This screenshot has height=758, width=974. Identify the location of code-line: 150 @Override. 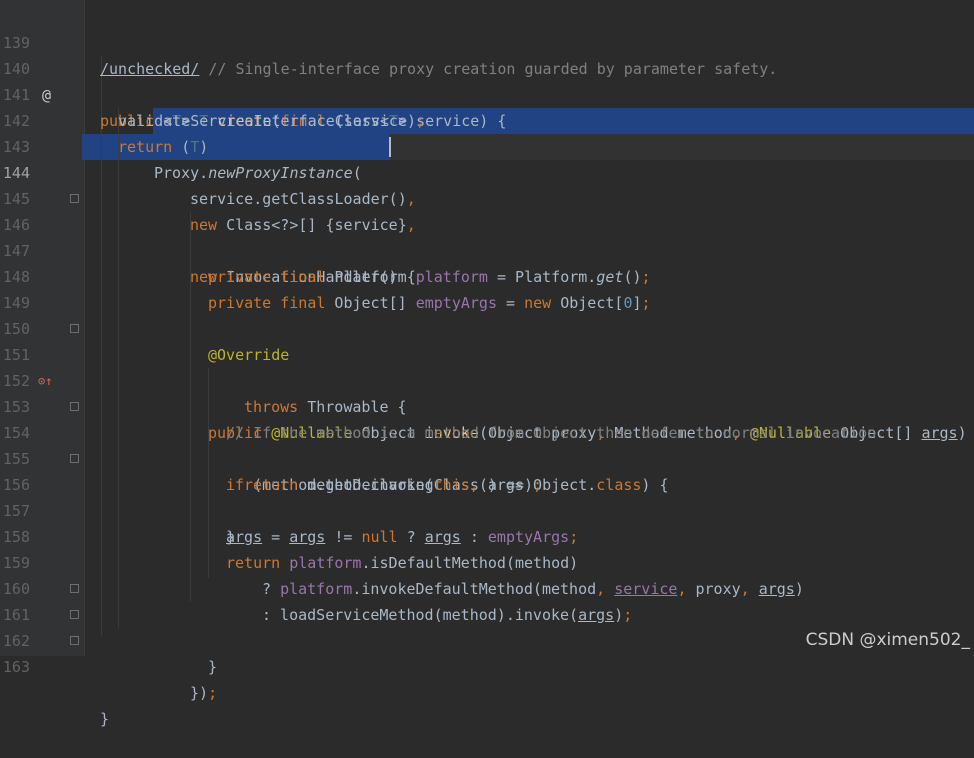
(487, 327).